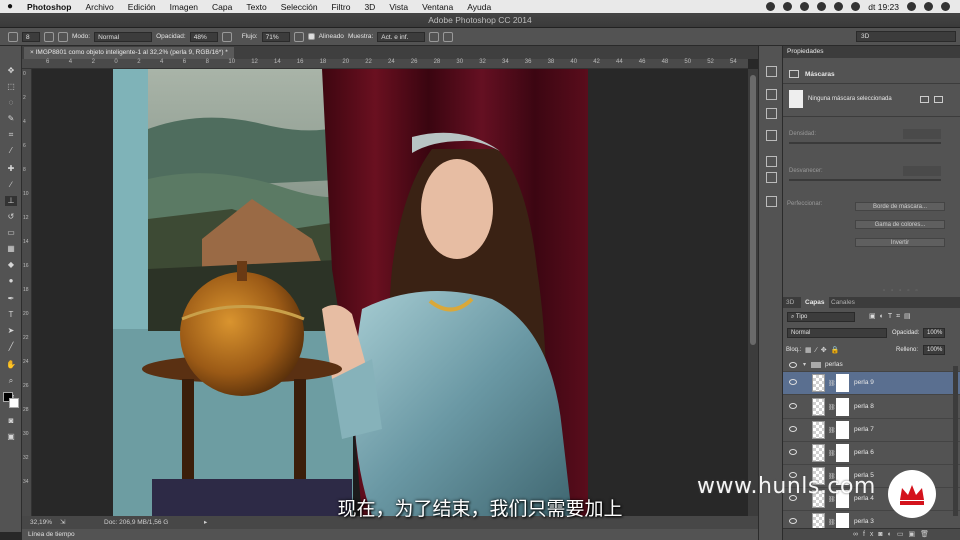 The image size is (960, 540). What do you see at coordinates (771, 6) in the screenshot?
I see `record-icon` at bounding box center [771, 6].